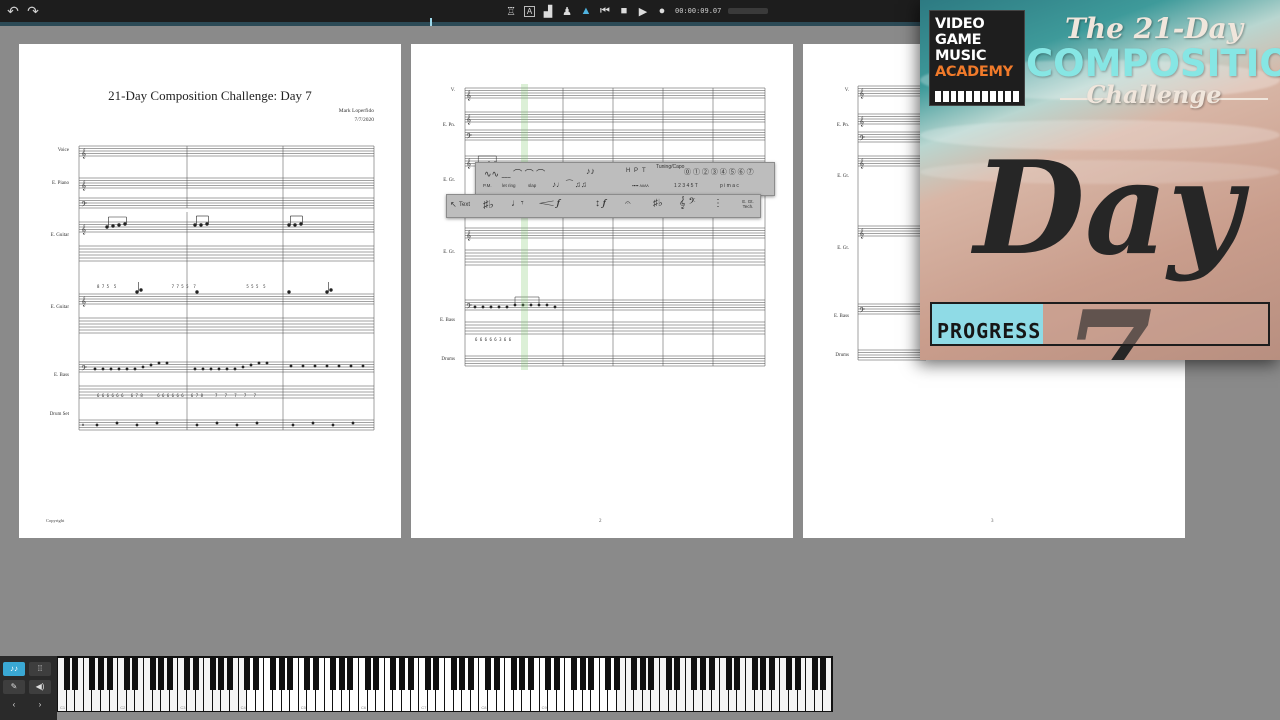 The width and height of the screenshot is (1280, 720). I want to click on finger-number-buttons: 1 2 3 4 5 T, so click(686, 186).